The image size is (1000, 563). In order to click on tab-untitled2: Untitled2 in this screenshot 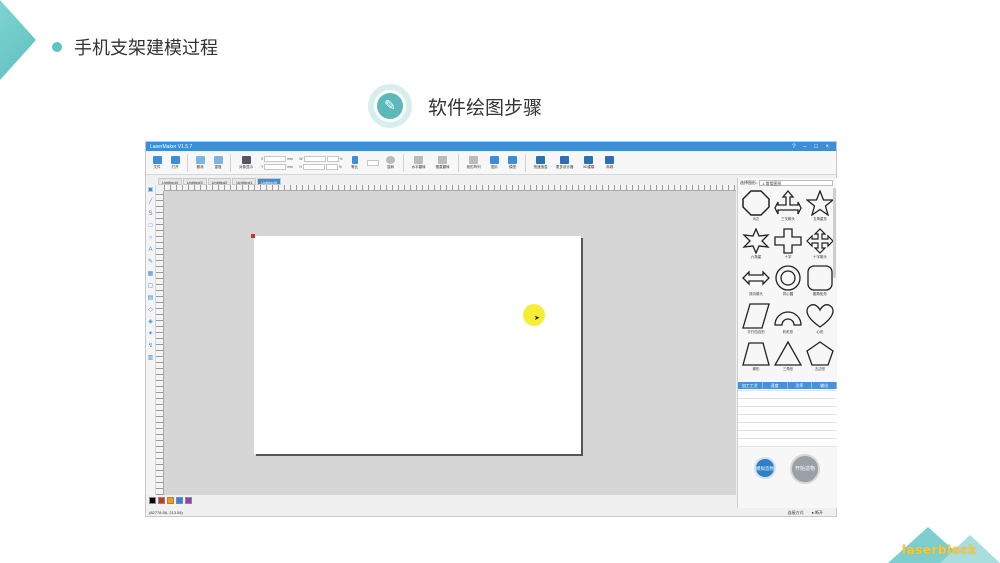, I will do `click(219, 181)`.